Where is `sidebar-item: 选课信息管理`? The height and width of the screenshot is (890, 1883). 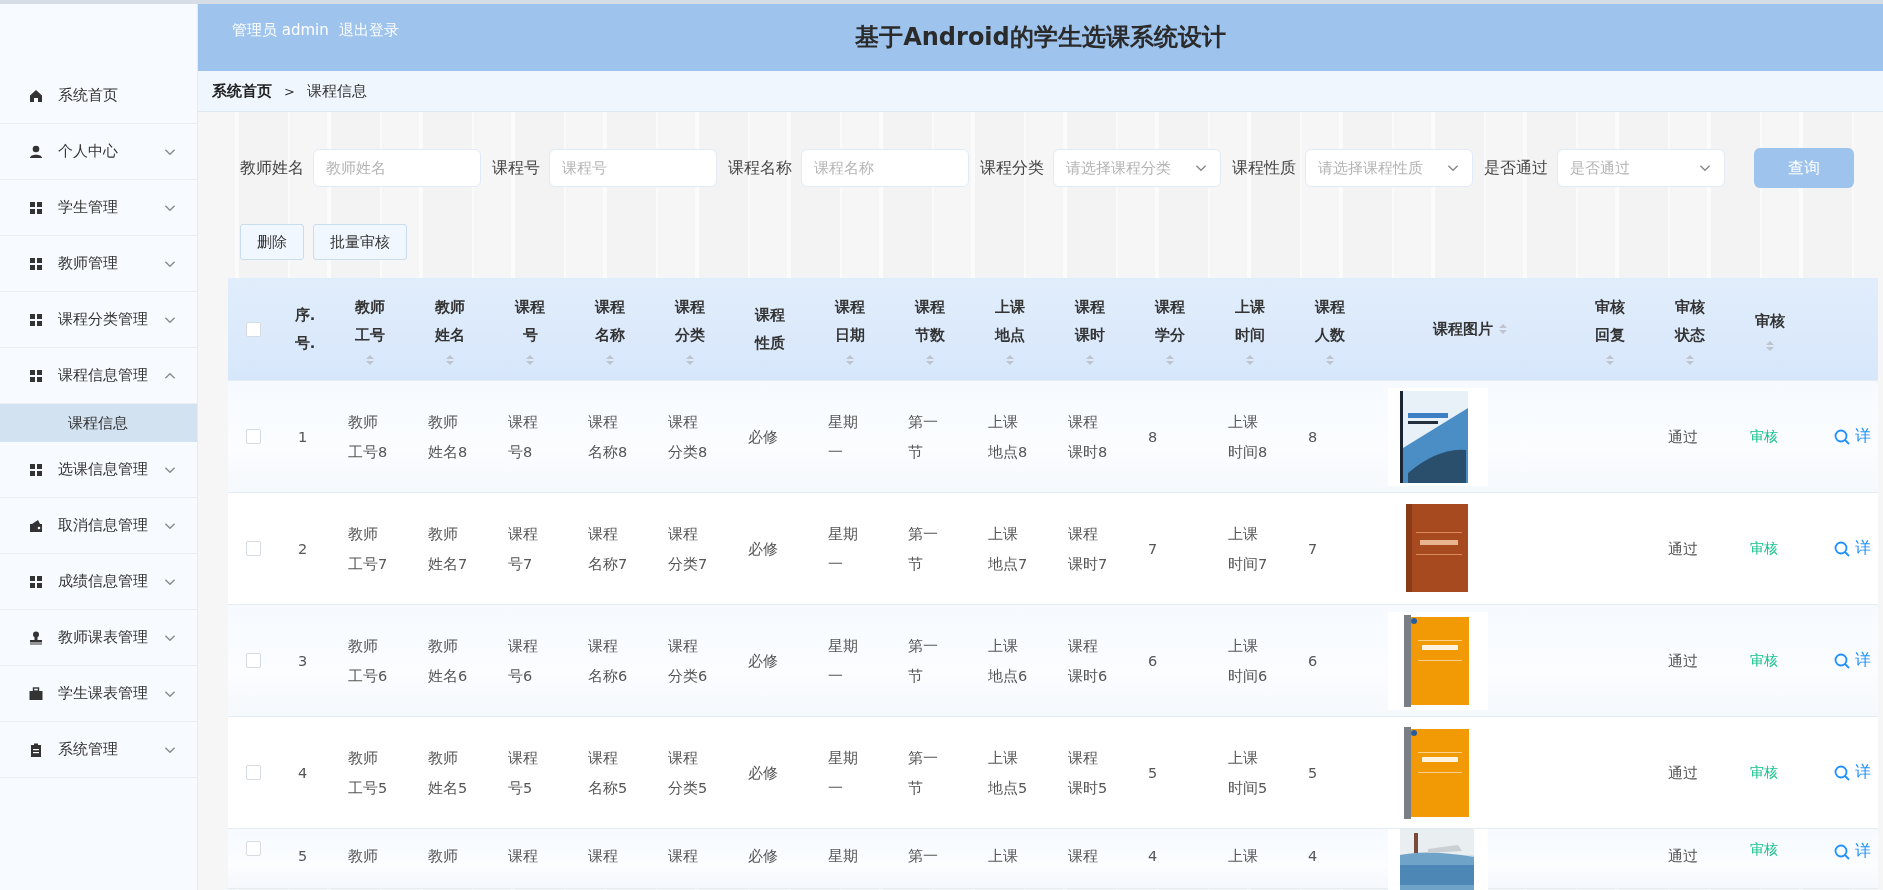
sidebar-item: 选课信息管理 is located at coordinates (98, 470).